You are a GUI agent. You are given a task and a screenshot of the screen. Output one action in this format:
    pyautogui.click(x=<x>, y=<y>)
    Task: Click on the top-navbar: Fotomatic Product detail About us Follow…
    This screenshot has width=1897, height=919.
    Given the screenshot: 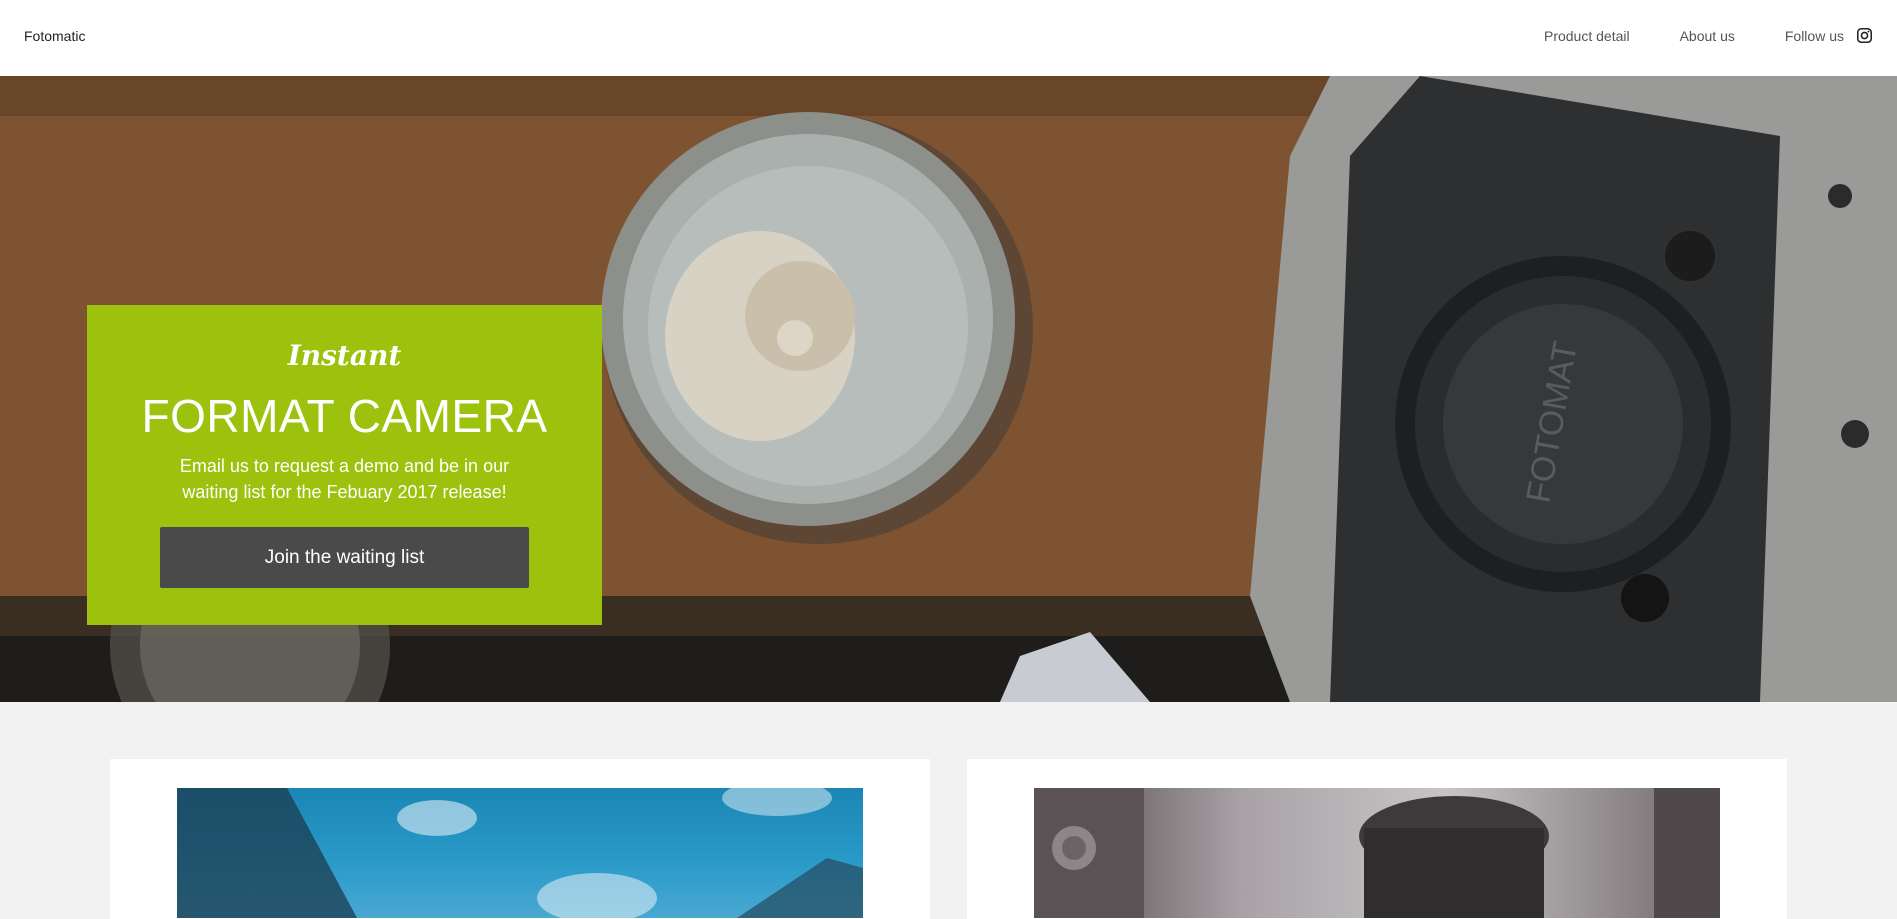 What is the action you would take?
    pyautogui.click(x=948, y=38)
    